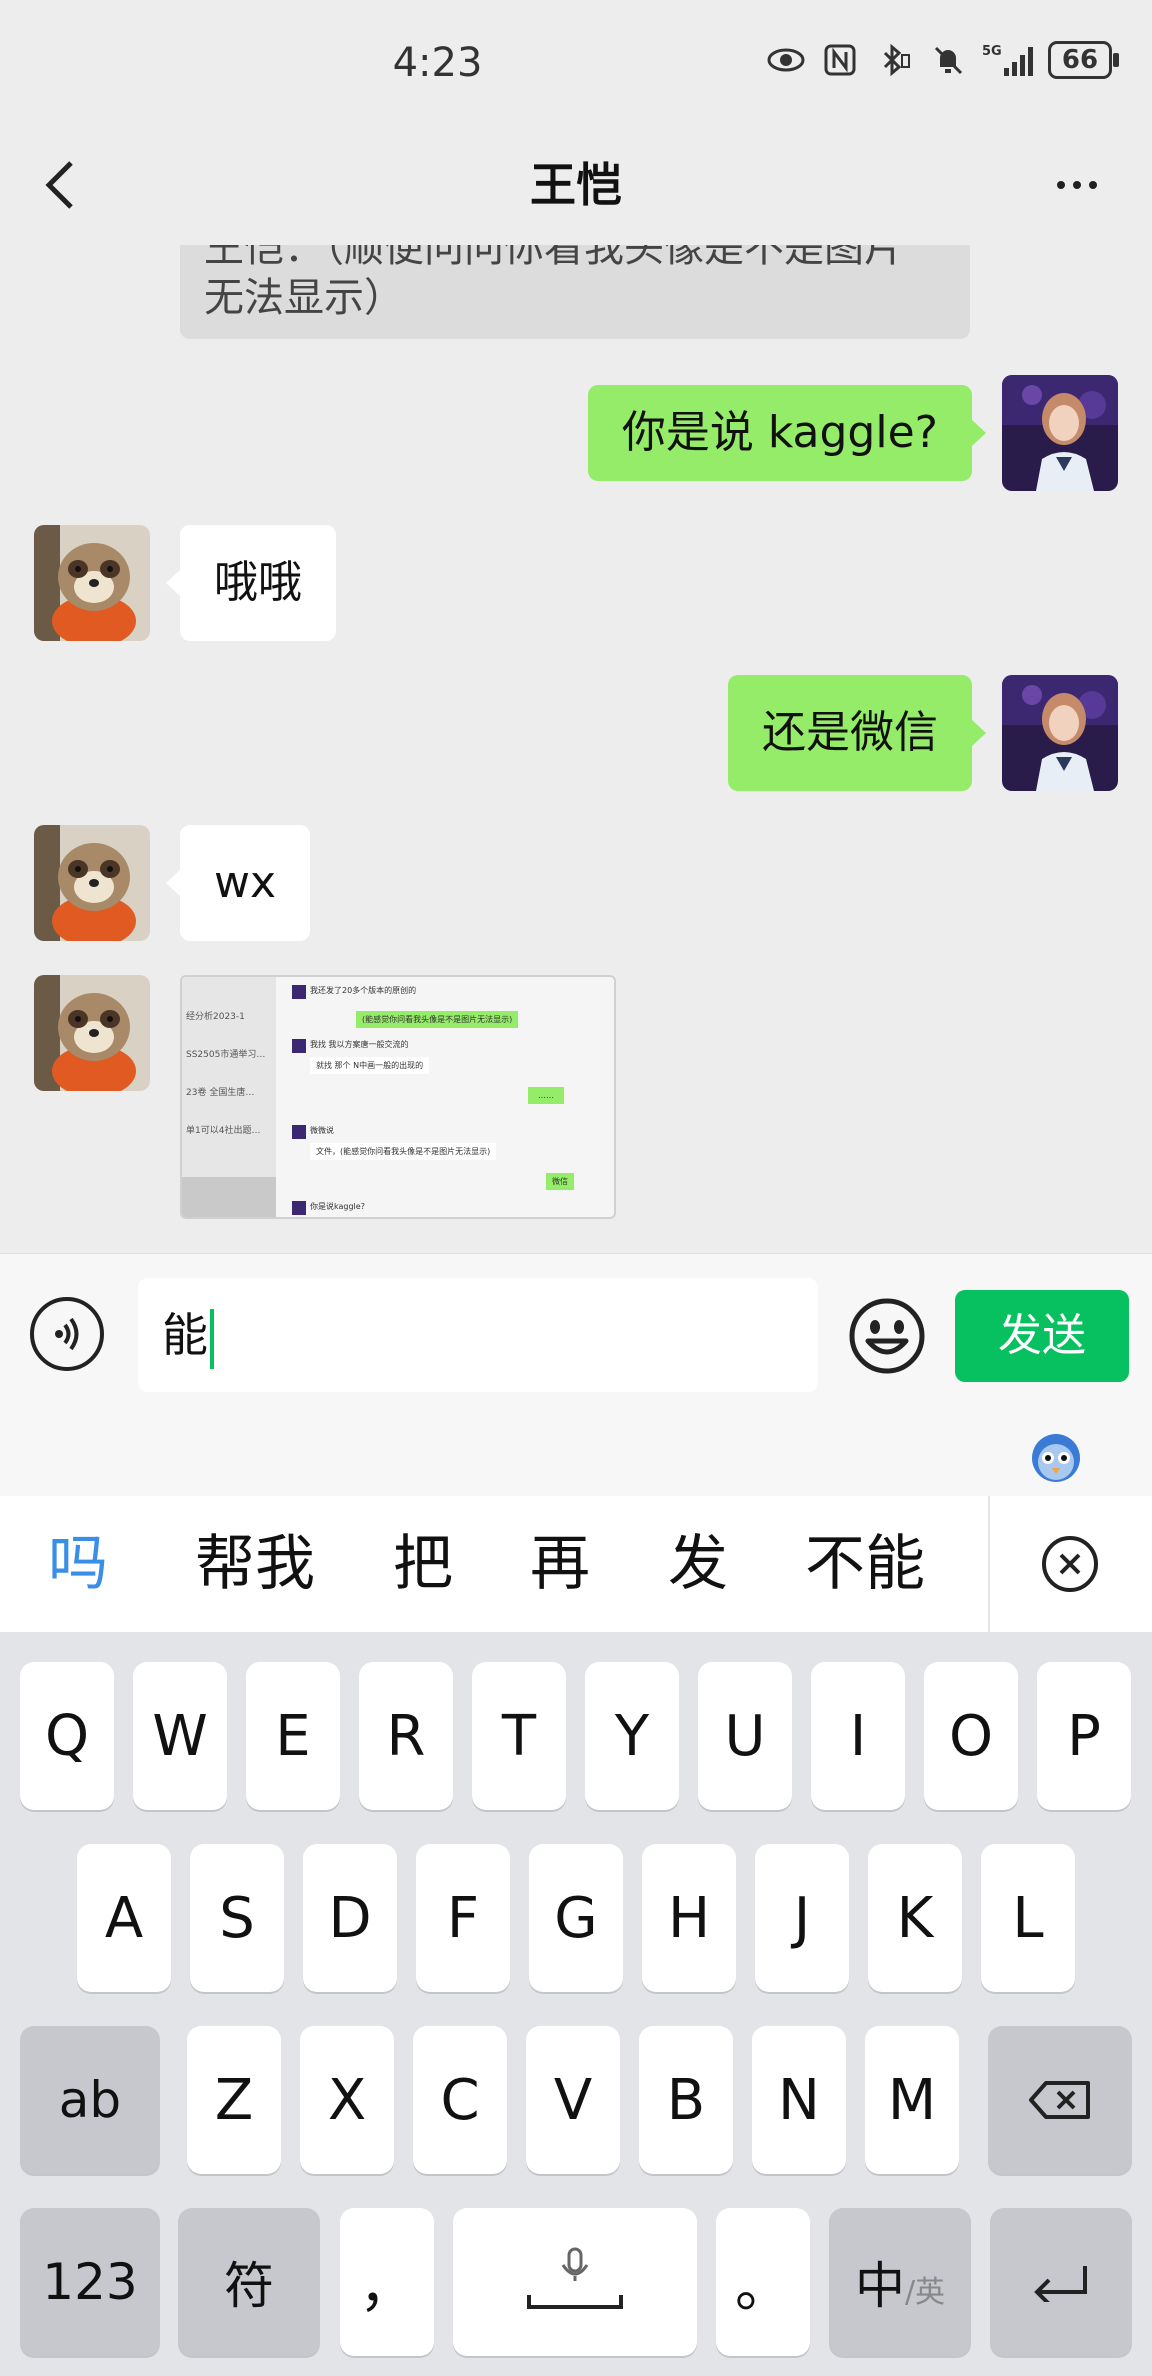  What do you see at coordinates (255, 1564) in the screenshot?
I see `candidate-item: 帮我` at bounding box center [255, 1564].